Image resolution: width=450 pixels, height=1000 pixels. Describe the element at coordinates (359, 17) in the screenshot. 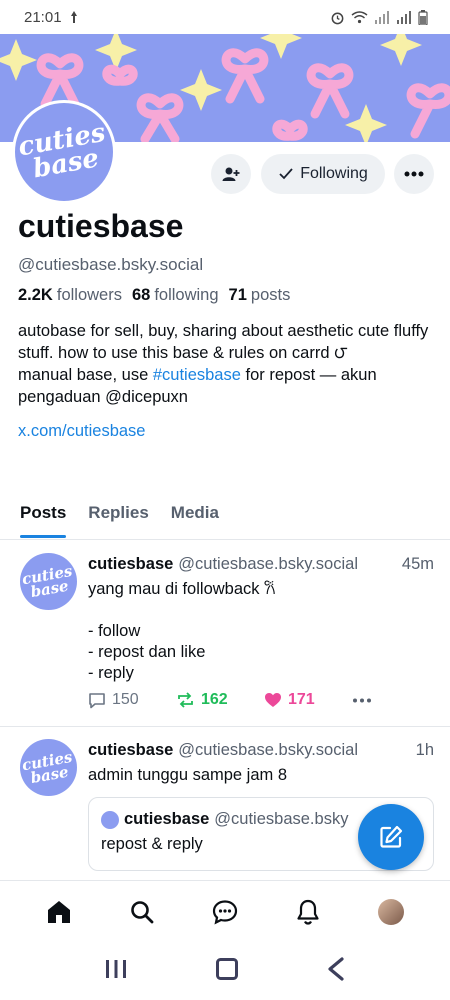

I see `wifi-icon` at that location.